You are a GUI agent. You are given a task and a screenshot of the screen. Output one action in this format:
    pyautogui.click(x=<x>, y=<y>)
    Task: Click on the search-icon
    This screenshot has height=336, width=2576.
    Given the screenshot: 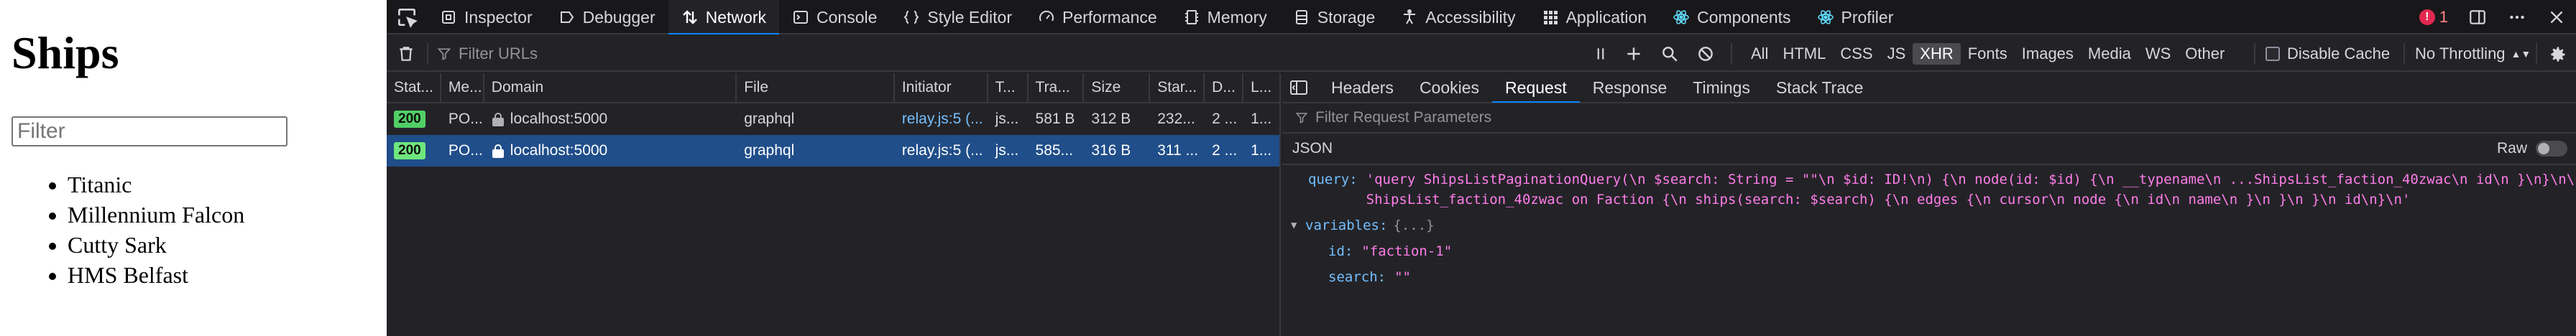 What is the action you would take?
    pyautogui.click(x=1669, y=54)
    